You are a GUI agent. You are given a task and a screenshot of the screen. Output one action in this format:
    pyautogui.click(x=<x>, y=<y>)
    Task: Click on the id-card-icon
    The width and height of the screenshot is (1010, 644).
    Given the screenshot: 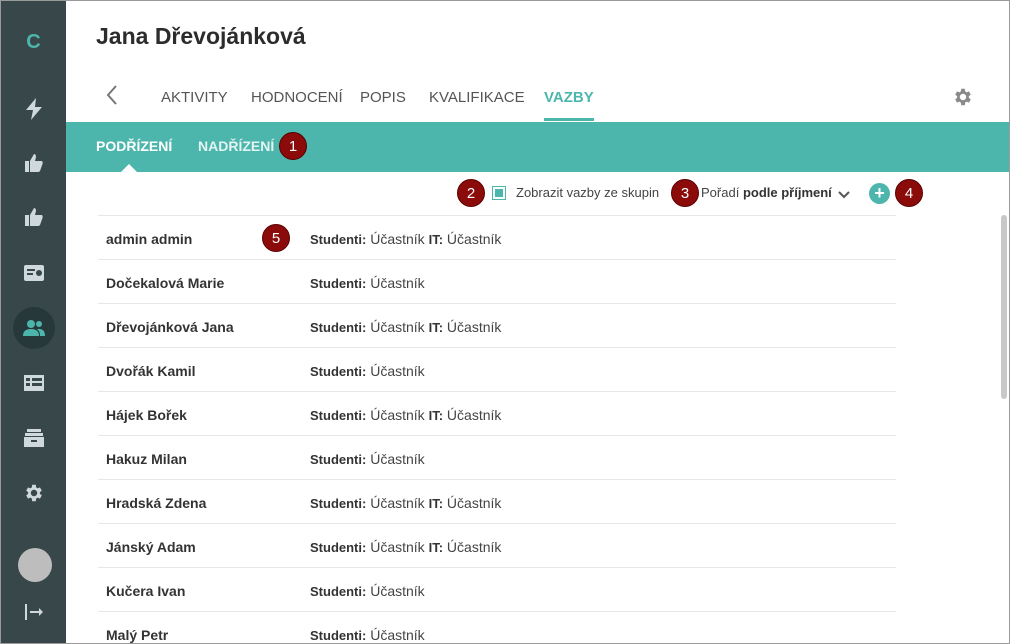 What is the action you would take?
    pyautogui.click(x=34, y=273)
    